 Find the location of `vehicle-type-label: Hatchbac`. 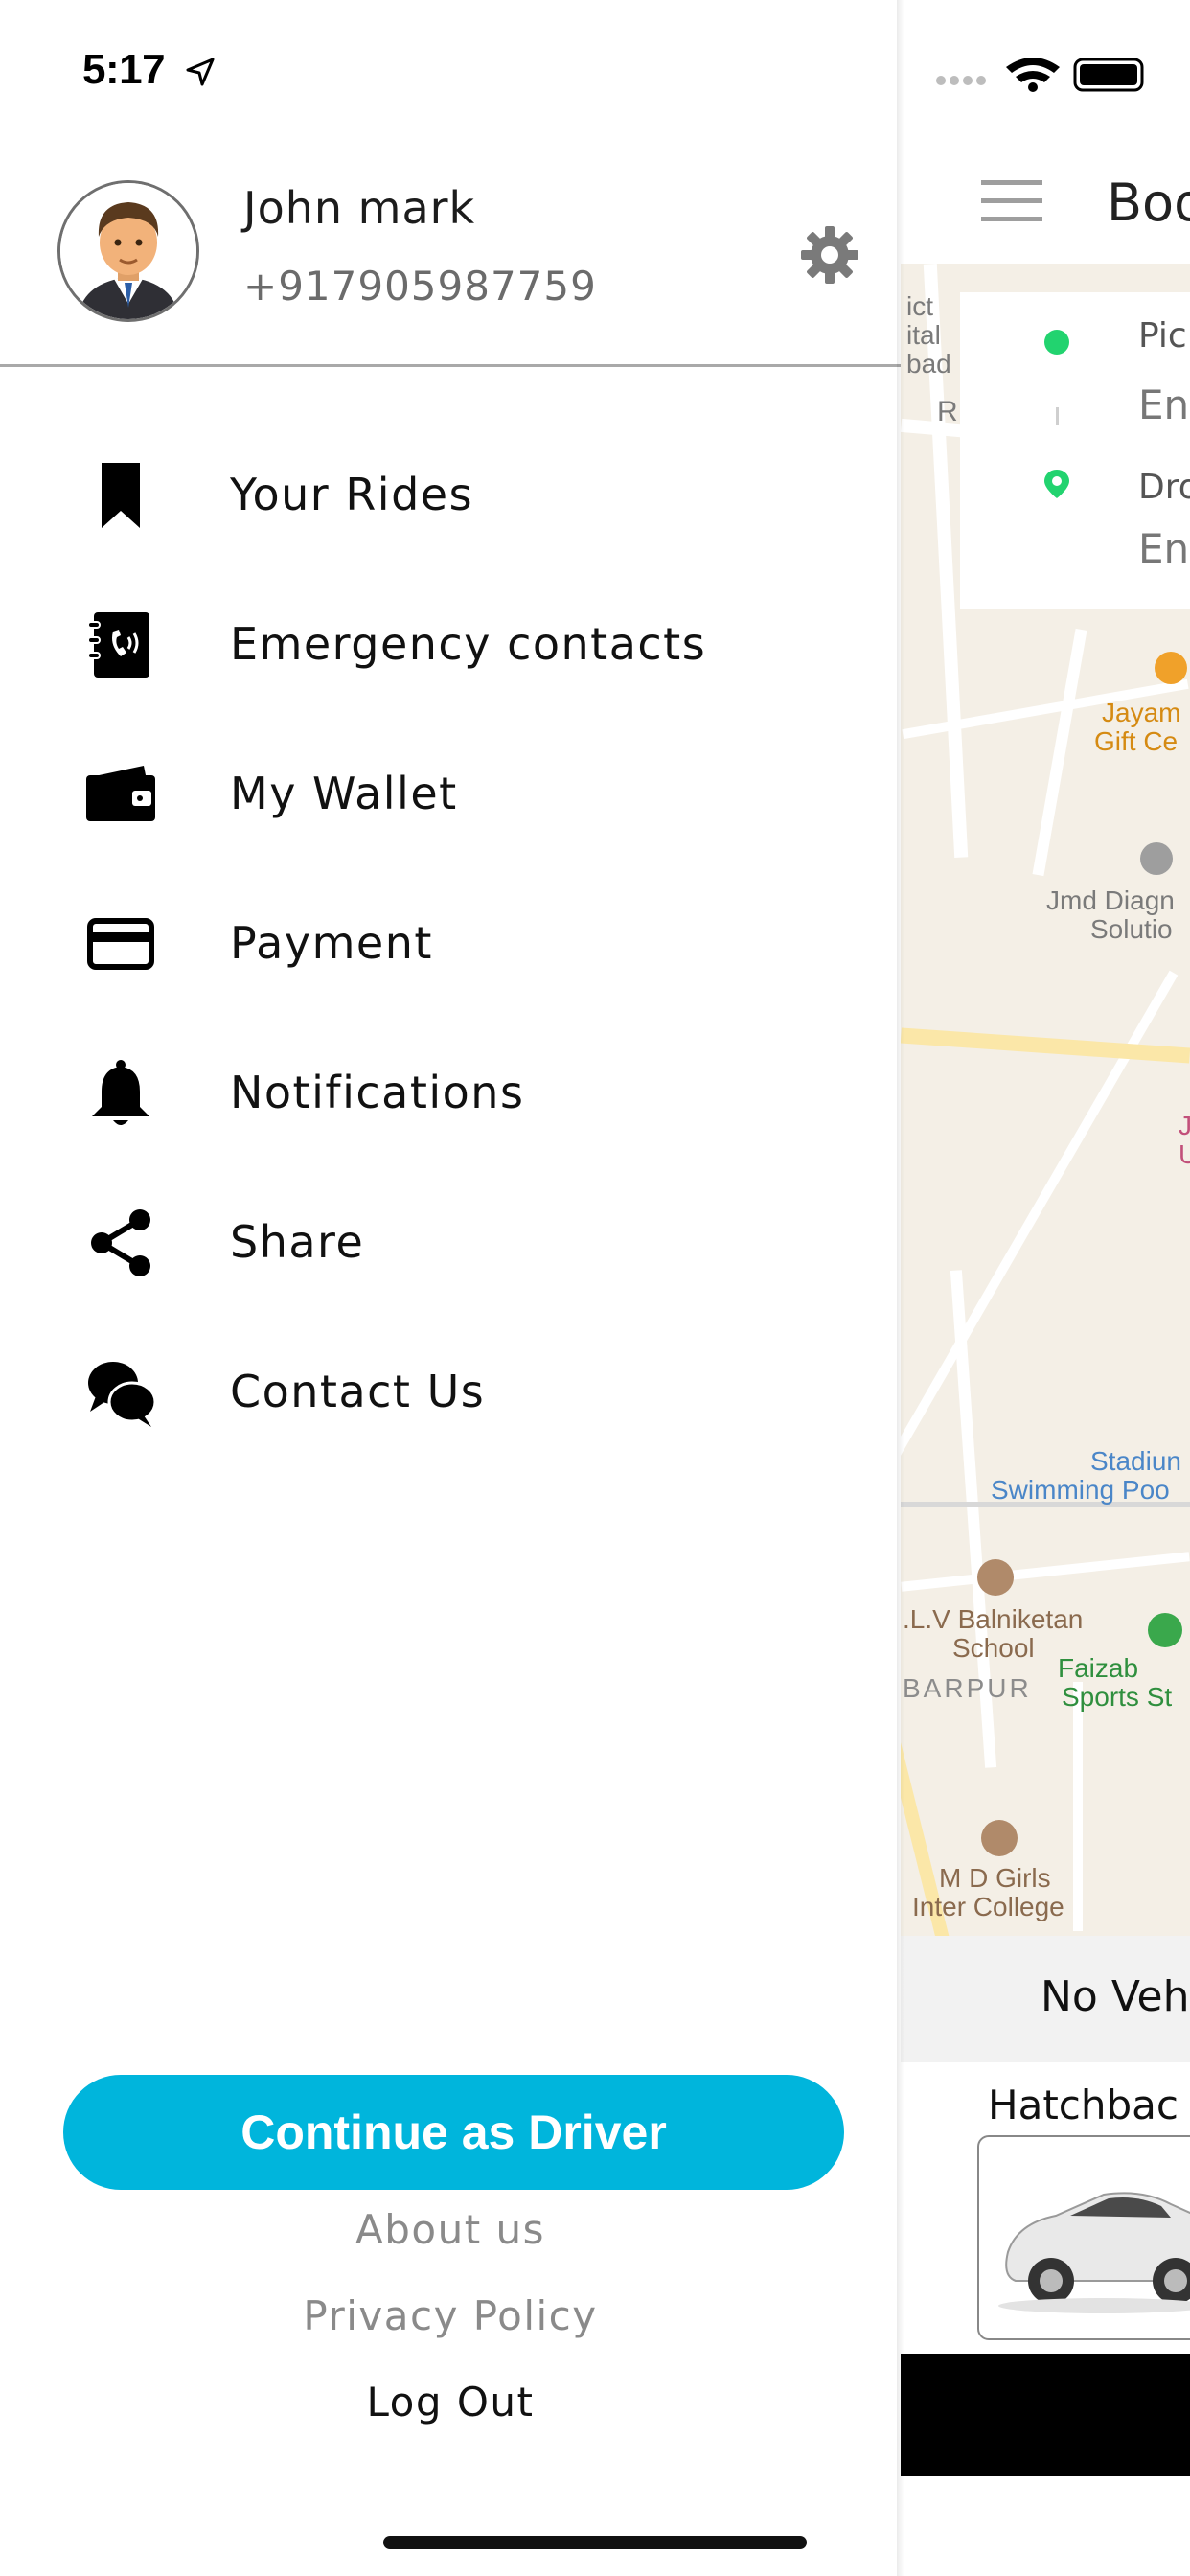

vehicle-type-label: Hatchbac is located at coordinates (1083, 2105).